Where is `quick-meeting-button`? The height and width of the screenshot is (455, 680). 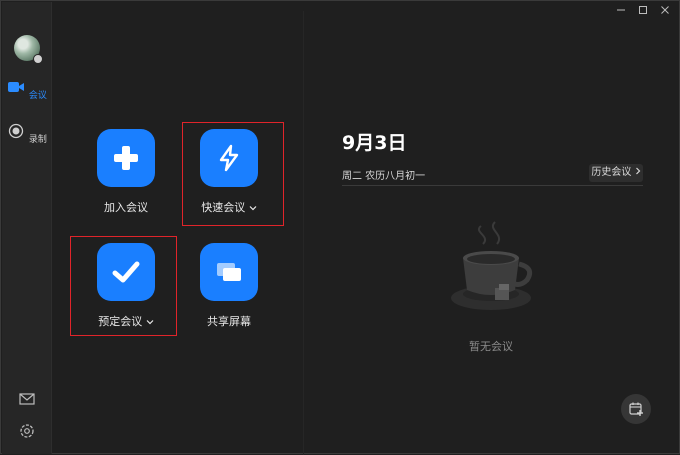
quick-meeting-button is located at coordinates (229, 158).